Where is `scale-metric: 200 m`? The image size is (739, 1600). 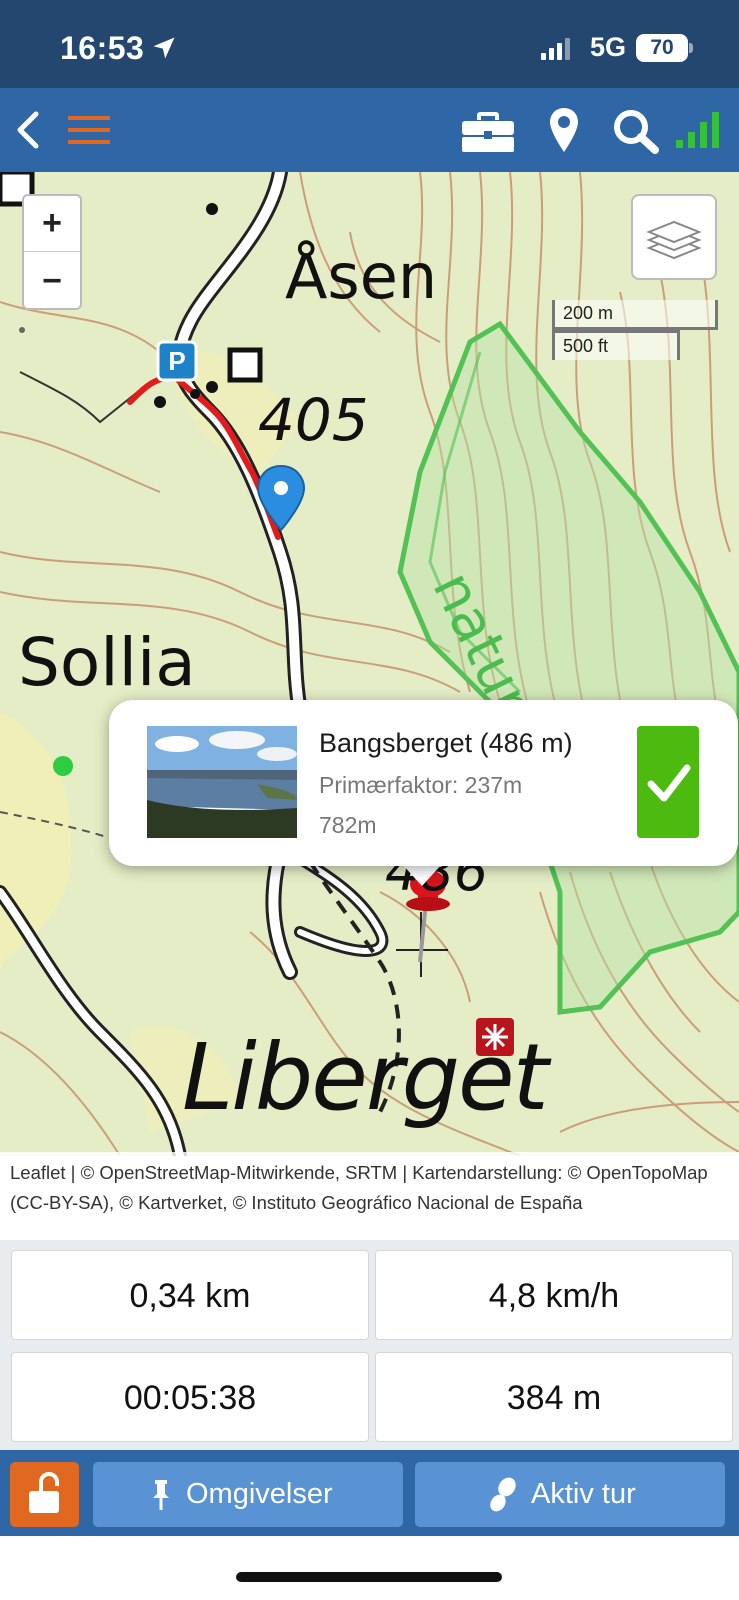 scale-metric: 200 m is located at coordinates (635, 315).